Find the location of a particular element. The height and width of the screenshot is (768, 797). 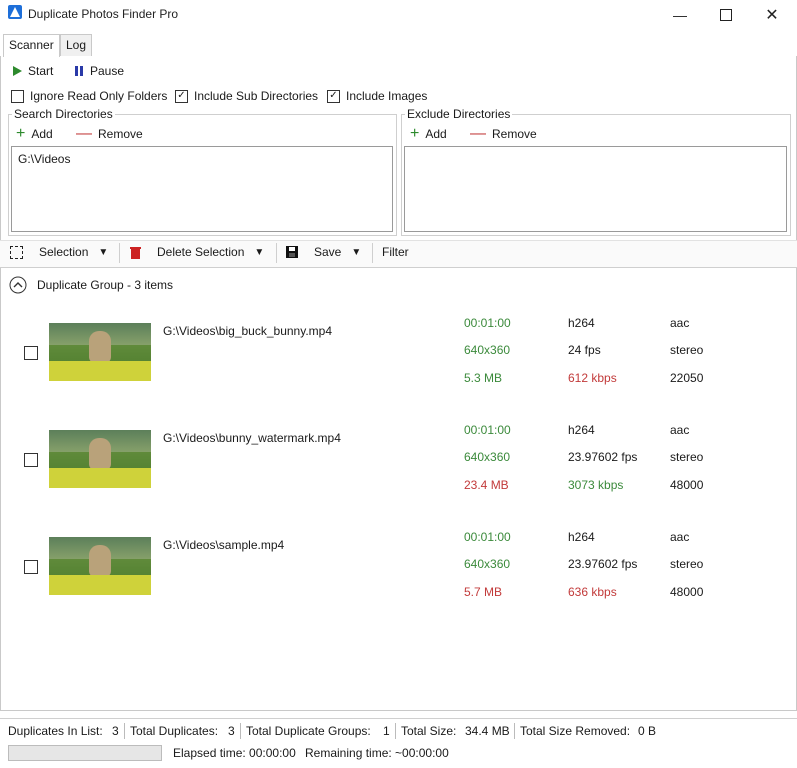

window-title: Duplicate Photos Finder Pro is located at coordinates (103, 14).